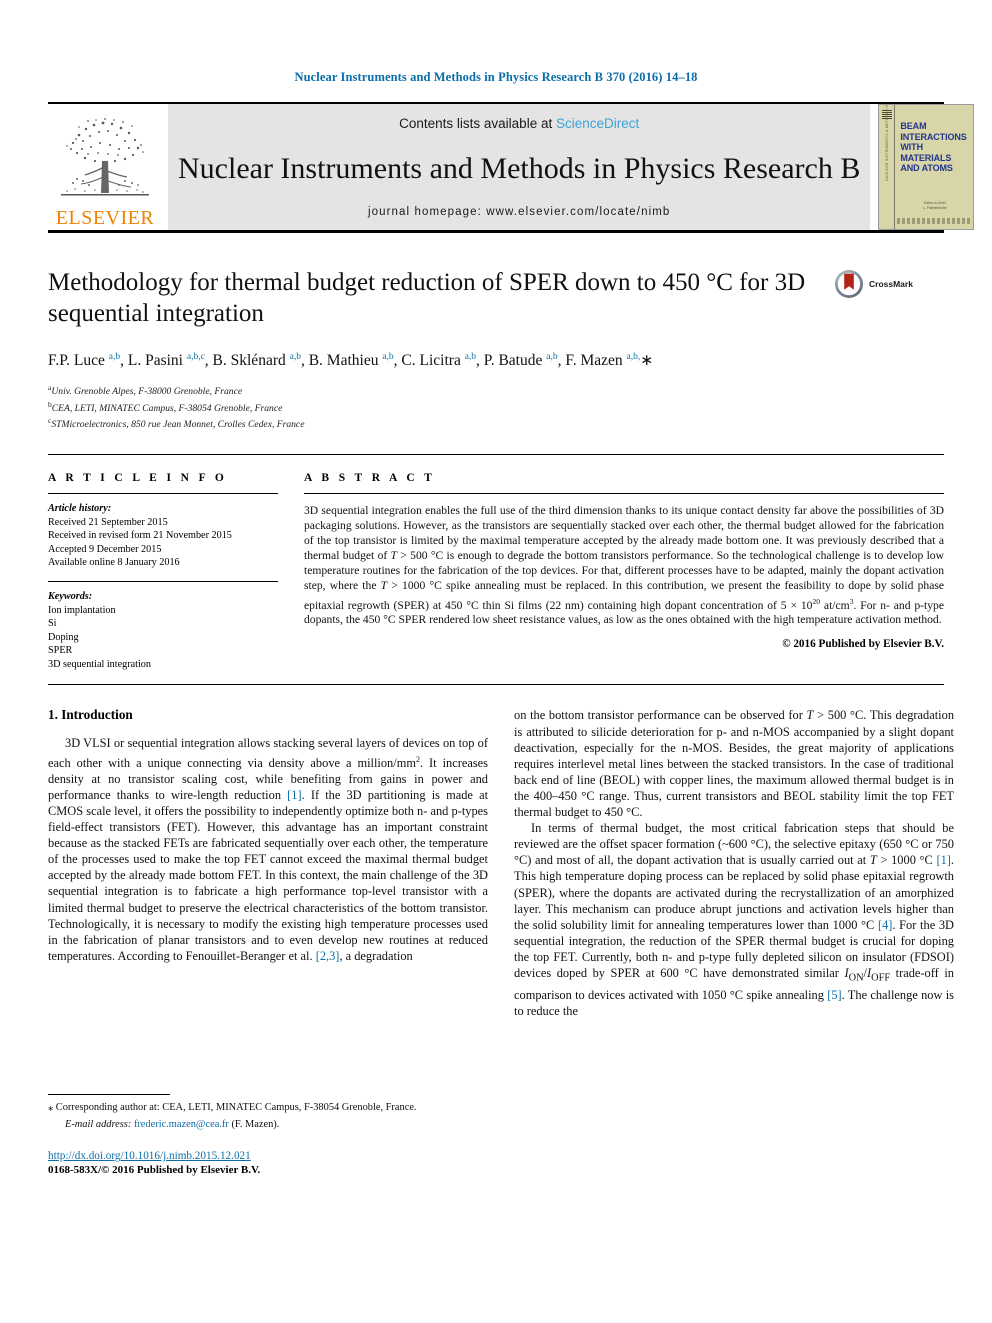  Describe the element at coordinates (849, 284) in the screenshot. I see `crossmark-icon` at that location.